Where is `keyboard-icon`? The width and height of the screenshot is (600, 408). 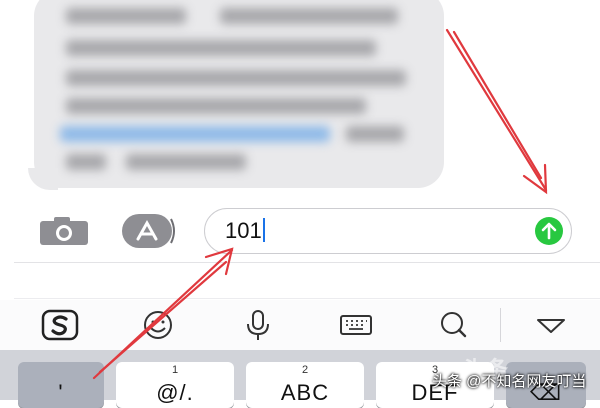
keyboard-icon is located at coordinates (356, 325).